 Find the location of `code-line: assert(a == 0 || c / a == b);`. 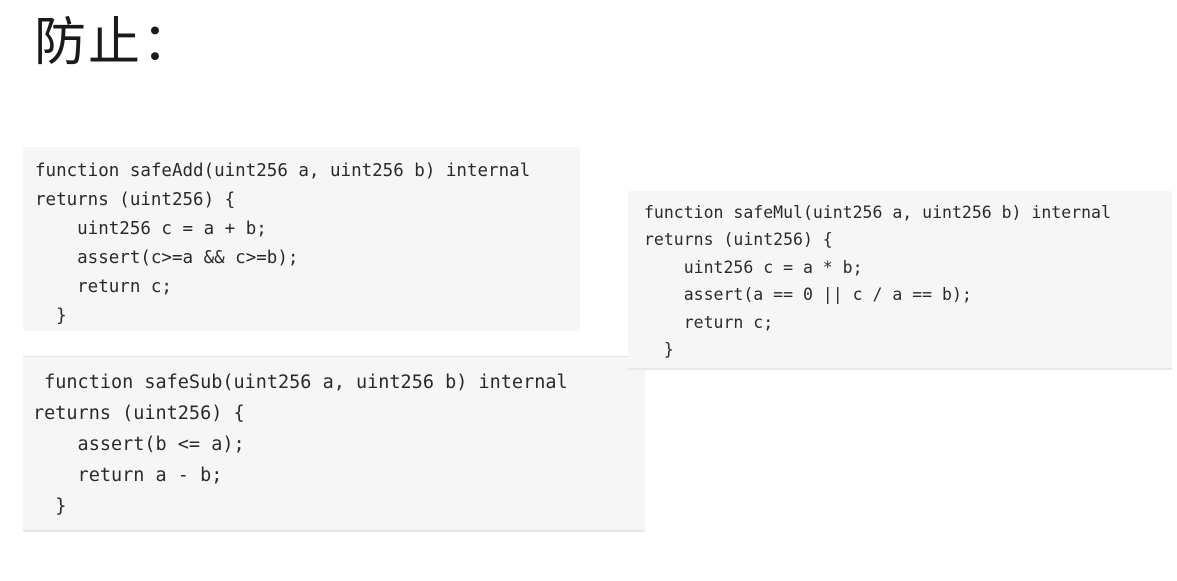

code-line: assert(a == 0 || c / a == b); is located at coordinates (808, 295).